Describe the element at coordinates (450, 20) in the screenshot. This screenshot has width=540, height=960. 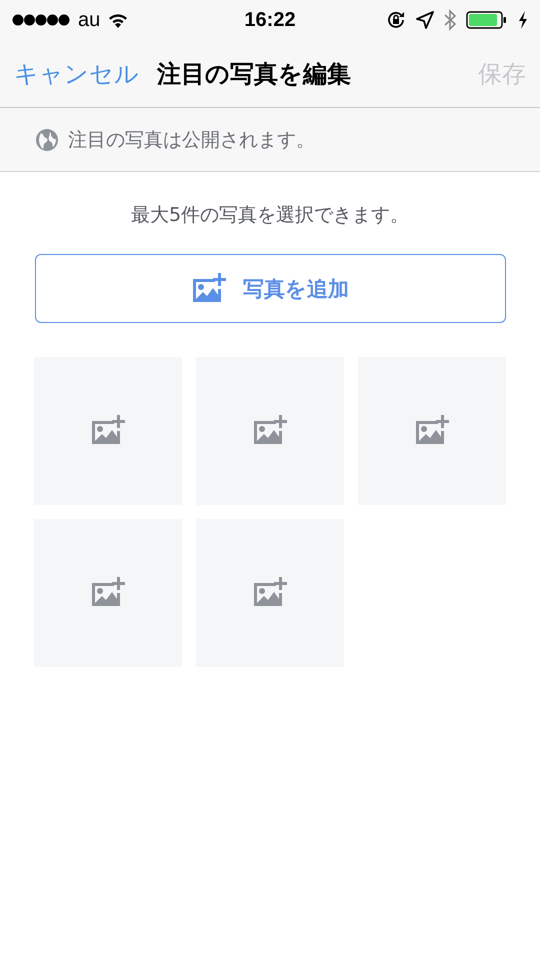
I see `bluetooth-icon` at that location.